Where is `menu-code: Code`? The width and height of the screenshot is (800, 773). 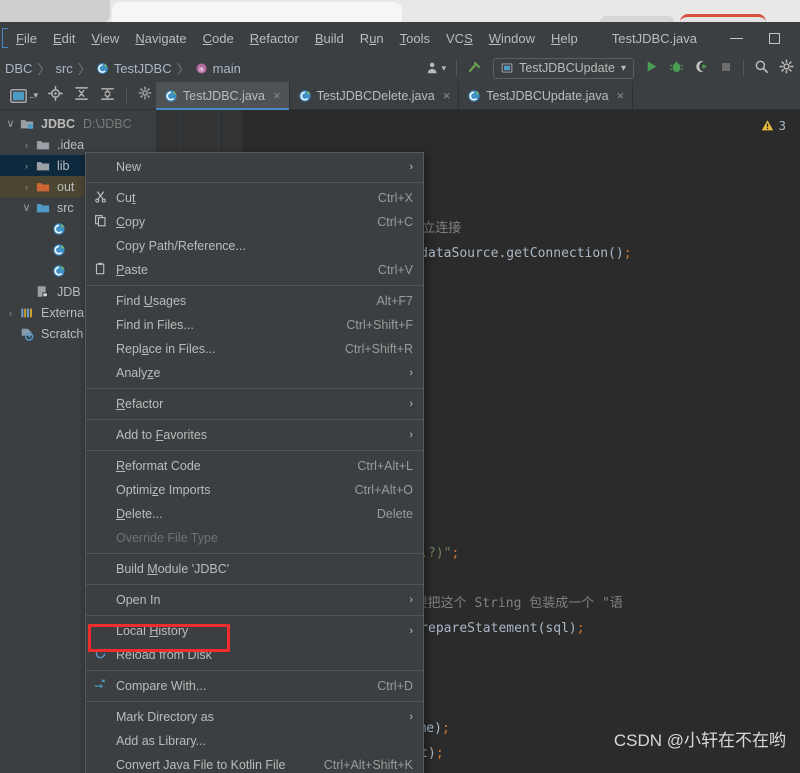 menu-code: Code is located at coordinates (218, 38).